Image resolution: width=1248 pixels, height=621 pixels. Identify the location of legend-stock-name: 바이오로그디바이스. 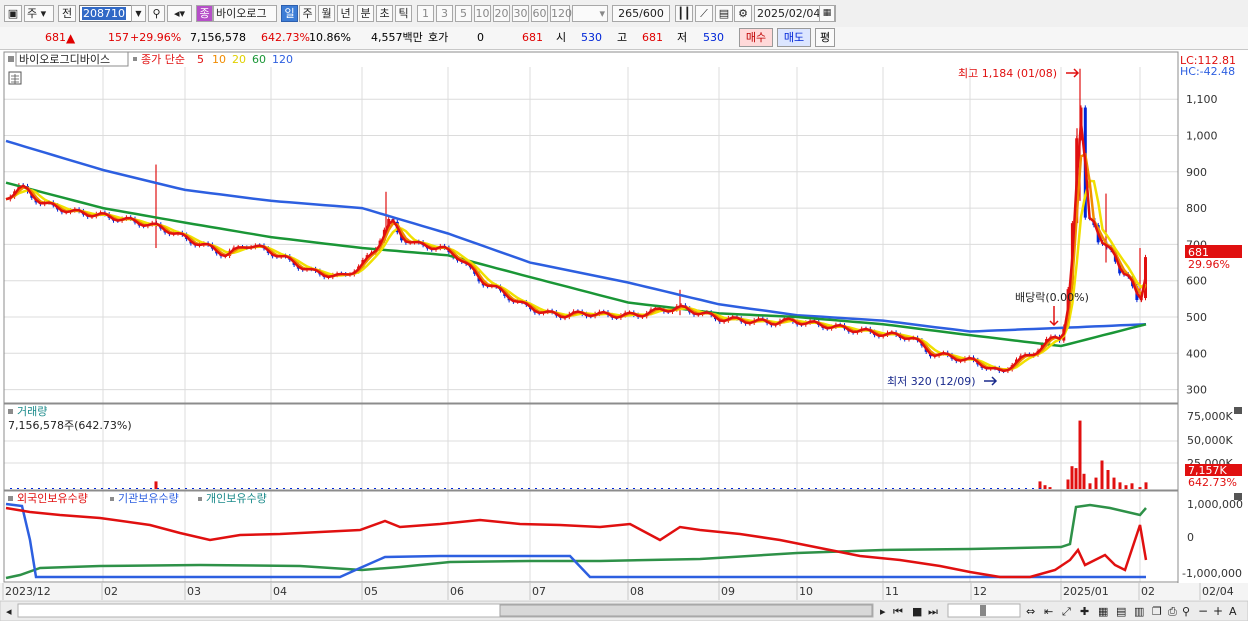
(64, 59).